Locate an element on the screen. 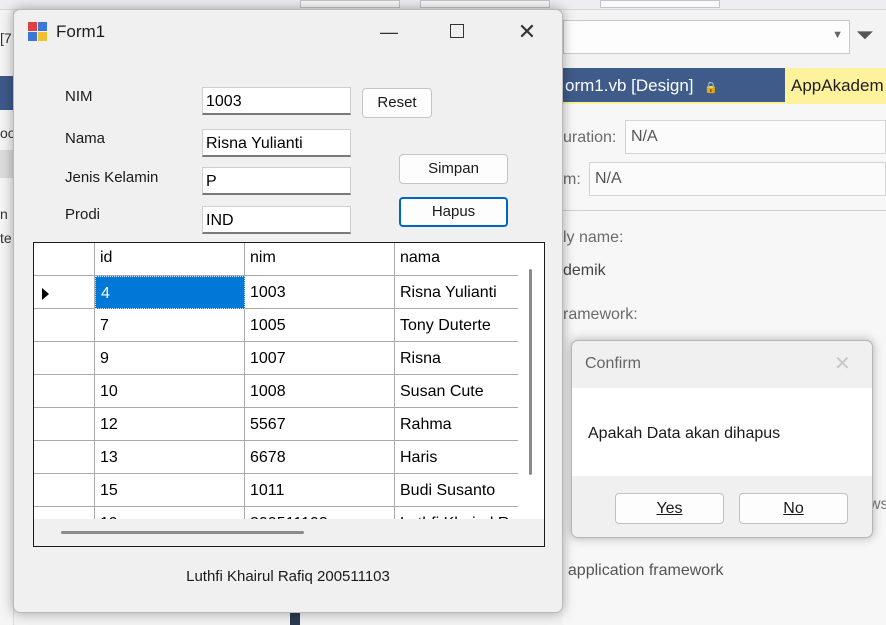 Image resolution: width=886 pixels, height=625 pixels. cell-nama: Luthfi Khairul R is located at coordinates (456, 513).